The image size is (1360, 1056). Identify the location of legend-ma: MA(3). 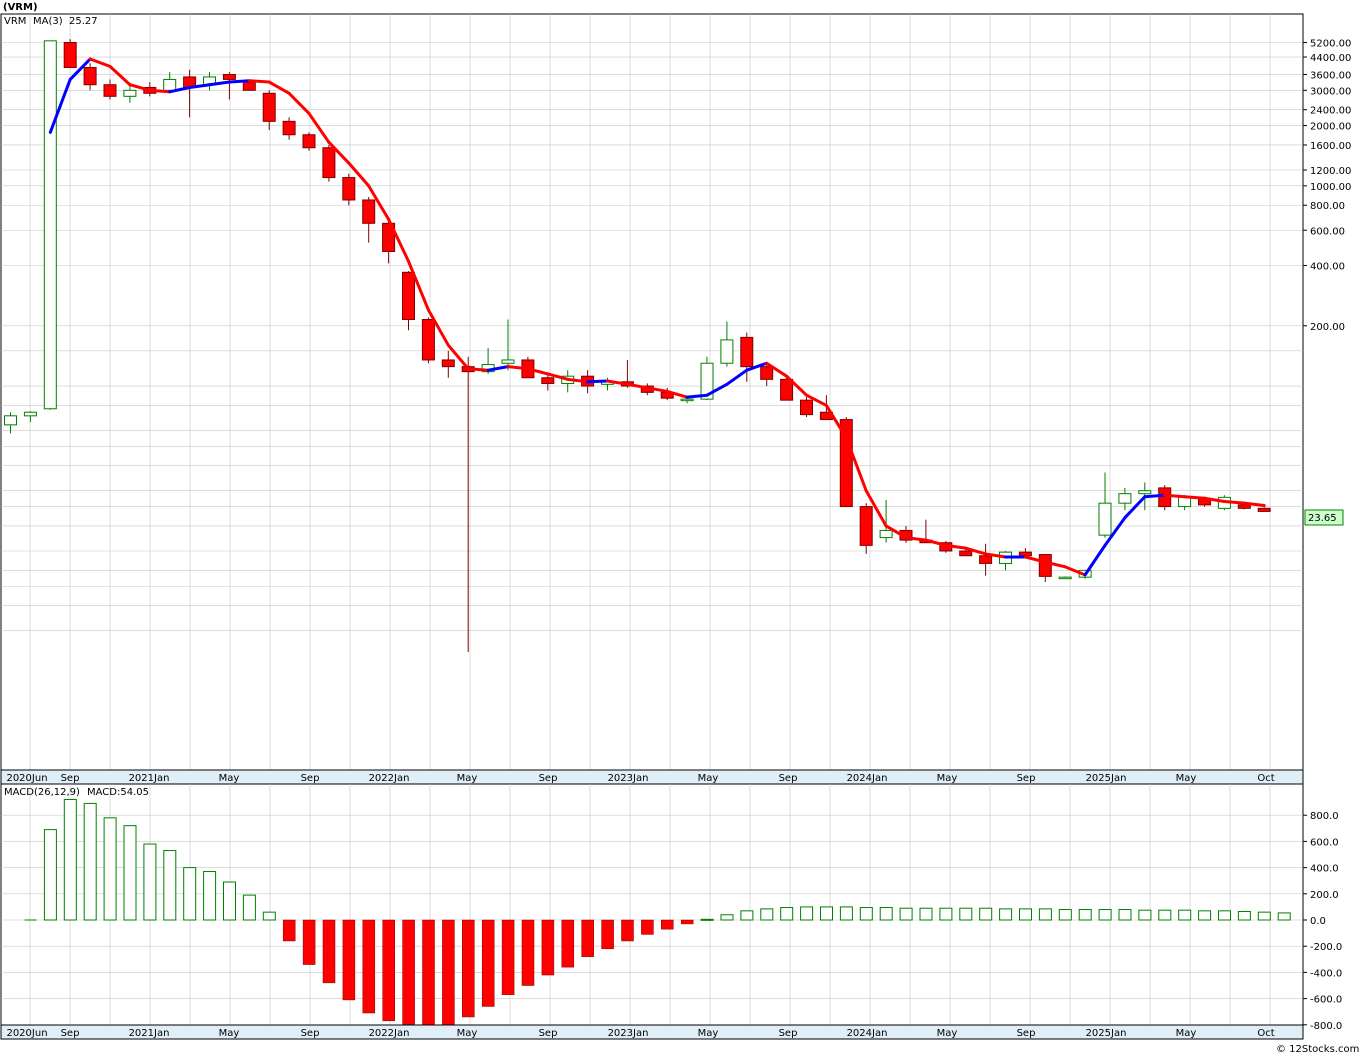
(48, 21).